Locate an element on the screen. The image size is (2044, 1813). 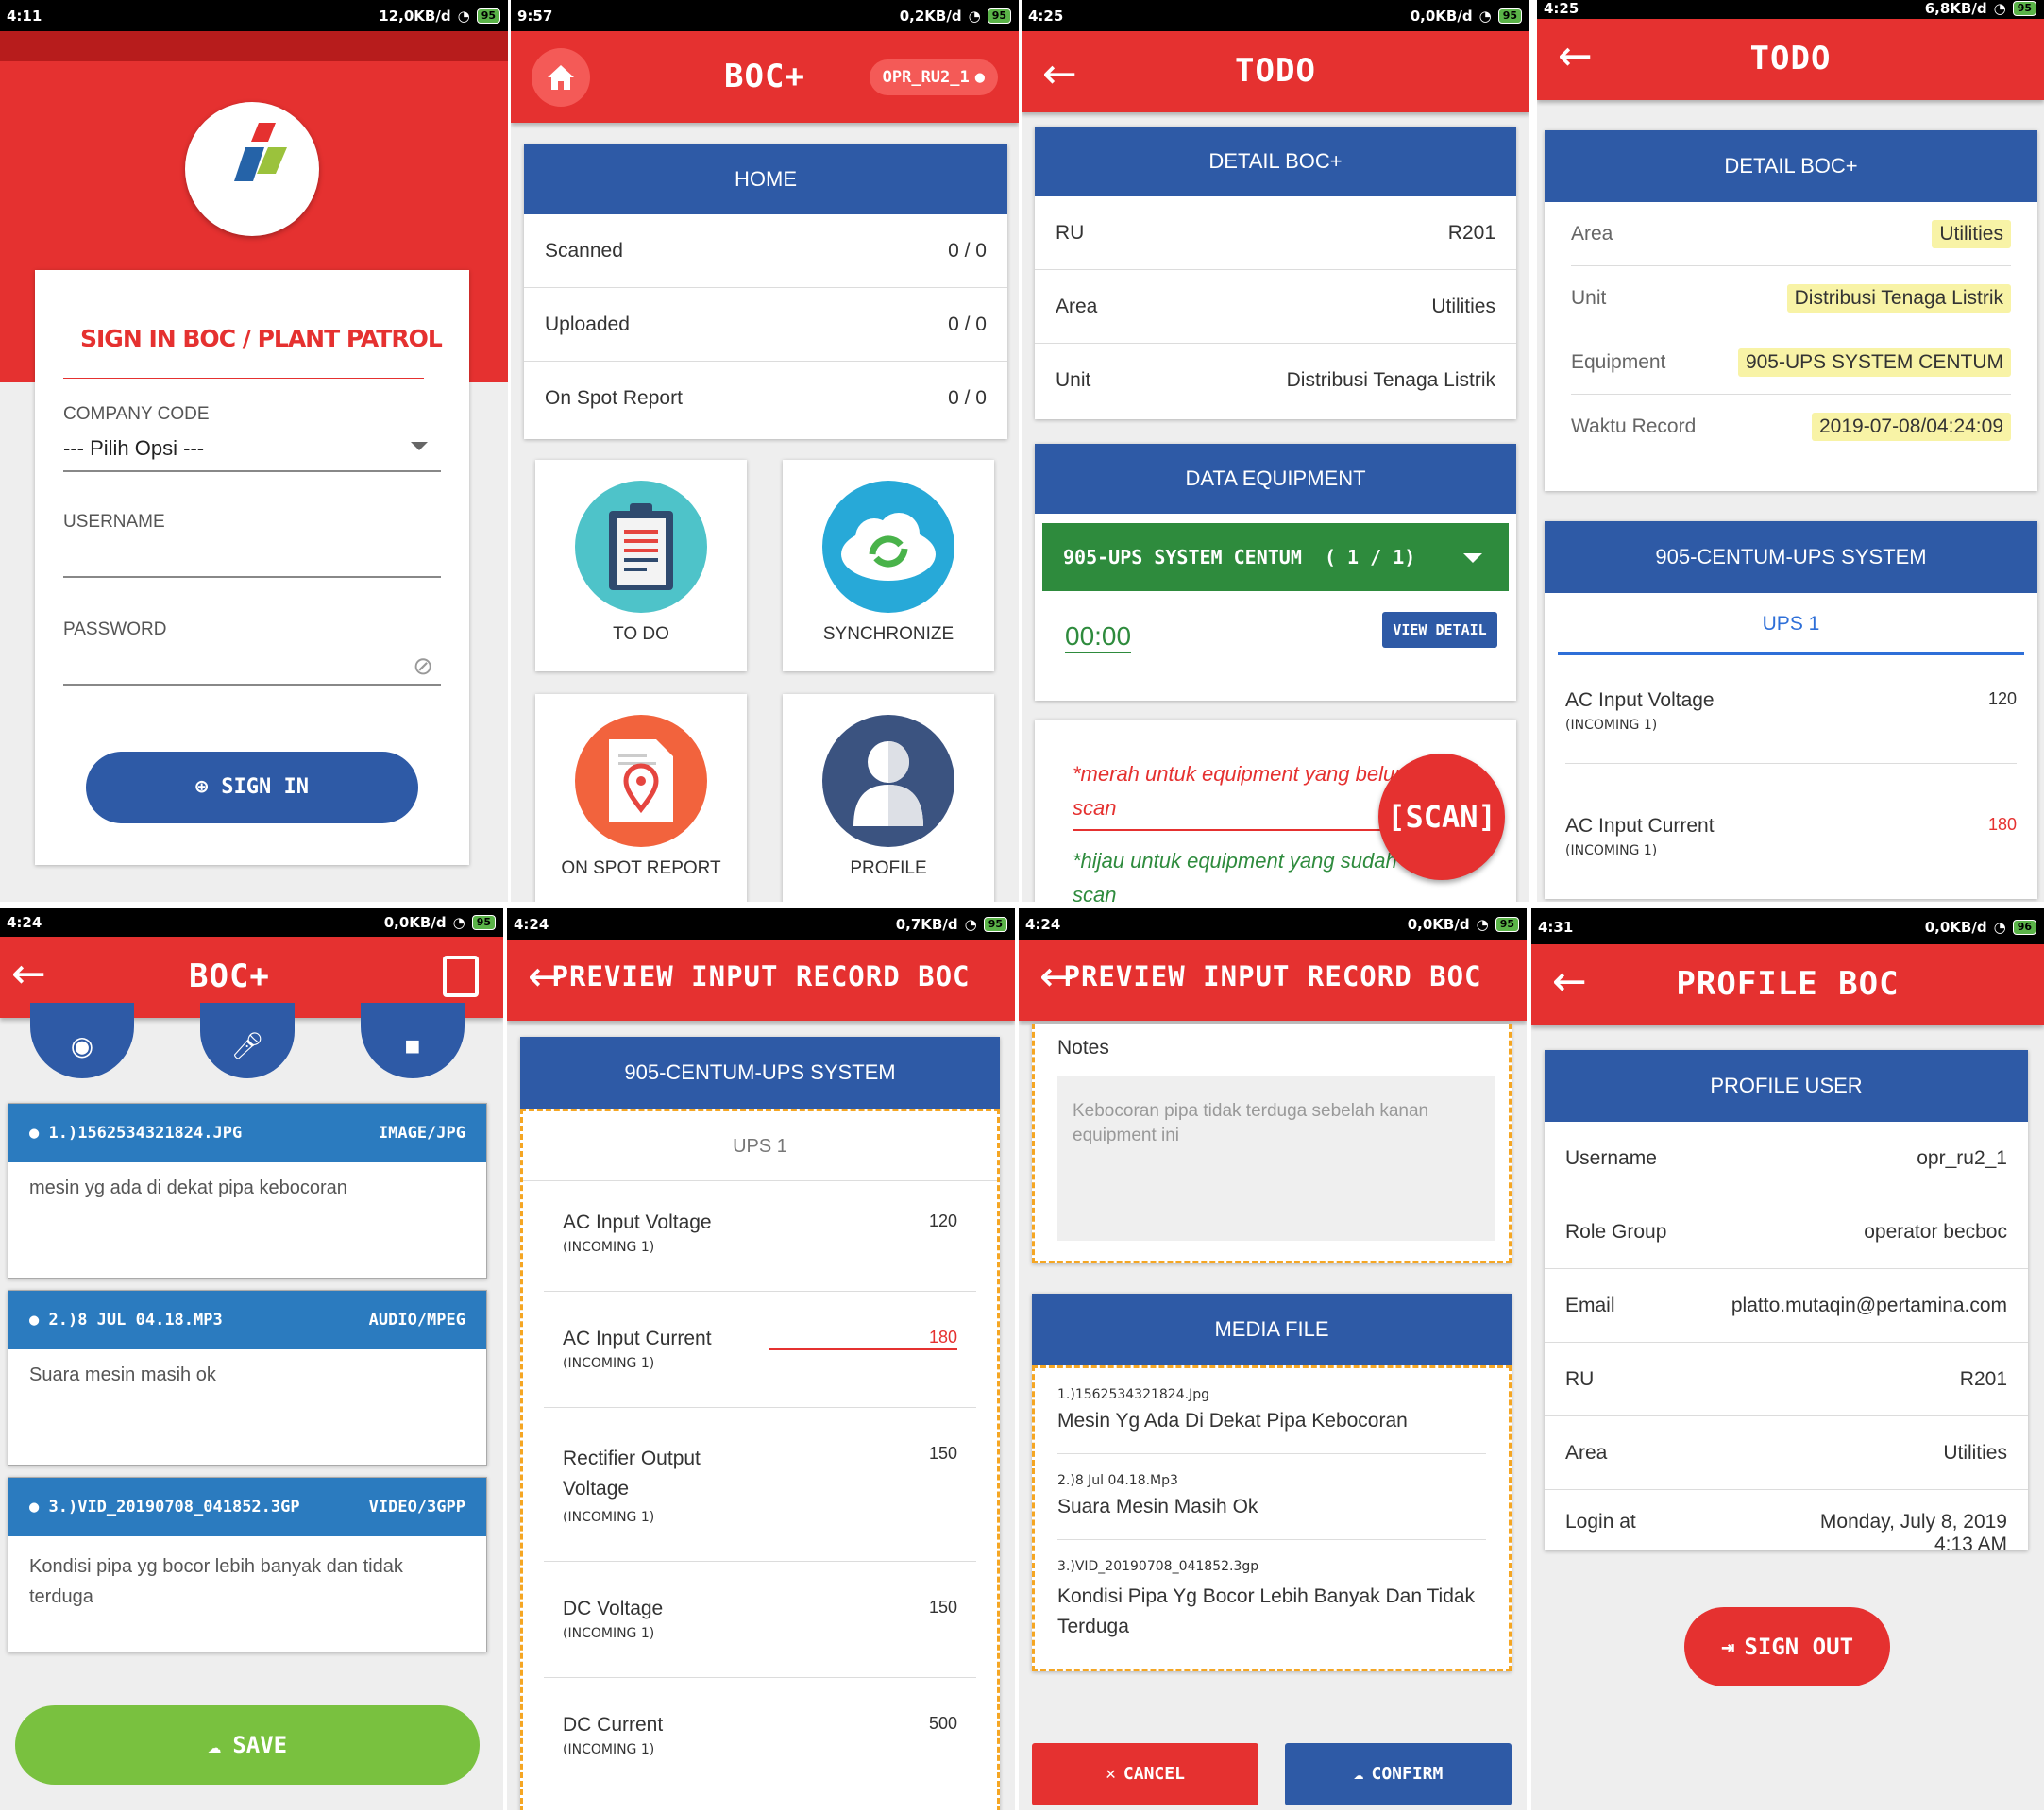
video-button: ■ is located at coordinates (413, 1040).